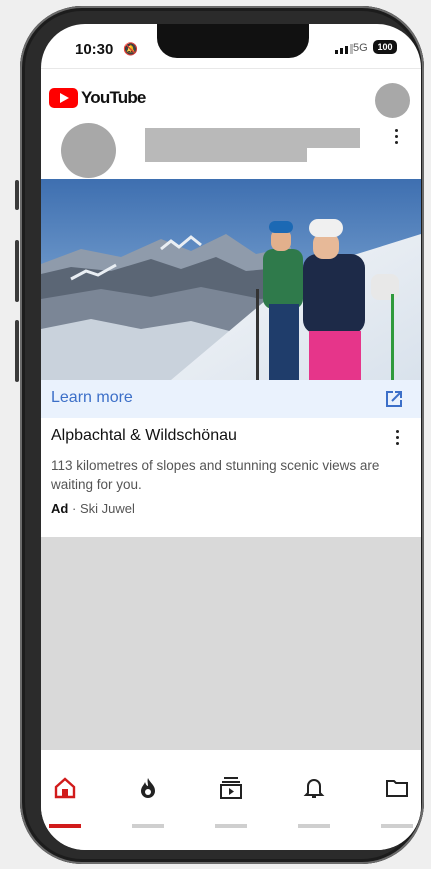 The image size is (431, 869). Describe the element at coordinates (314, 788) in the screenshot. I see `notifications-bell-icon` at that location.